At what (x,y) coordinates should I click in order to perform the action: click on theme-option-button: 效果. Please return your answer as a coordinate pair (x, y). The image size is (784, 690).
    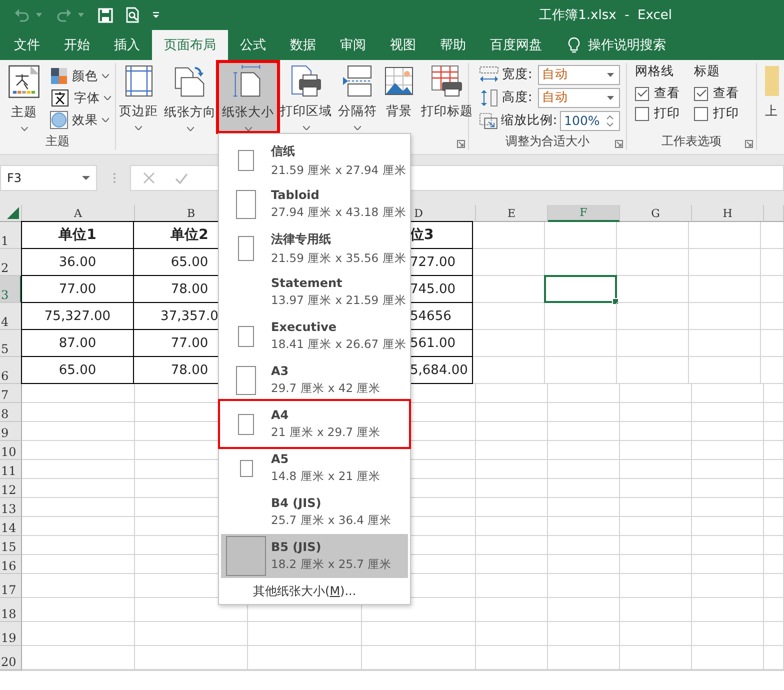
    Looking at the image, I should click on (80, 120).